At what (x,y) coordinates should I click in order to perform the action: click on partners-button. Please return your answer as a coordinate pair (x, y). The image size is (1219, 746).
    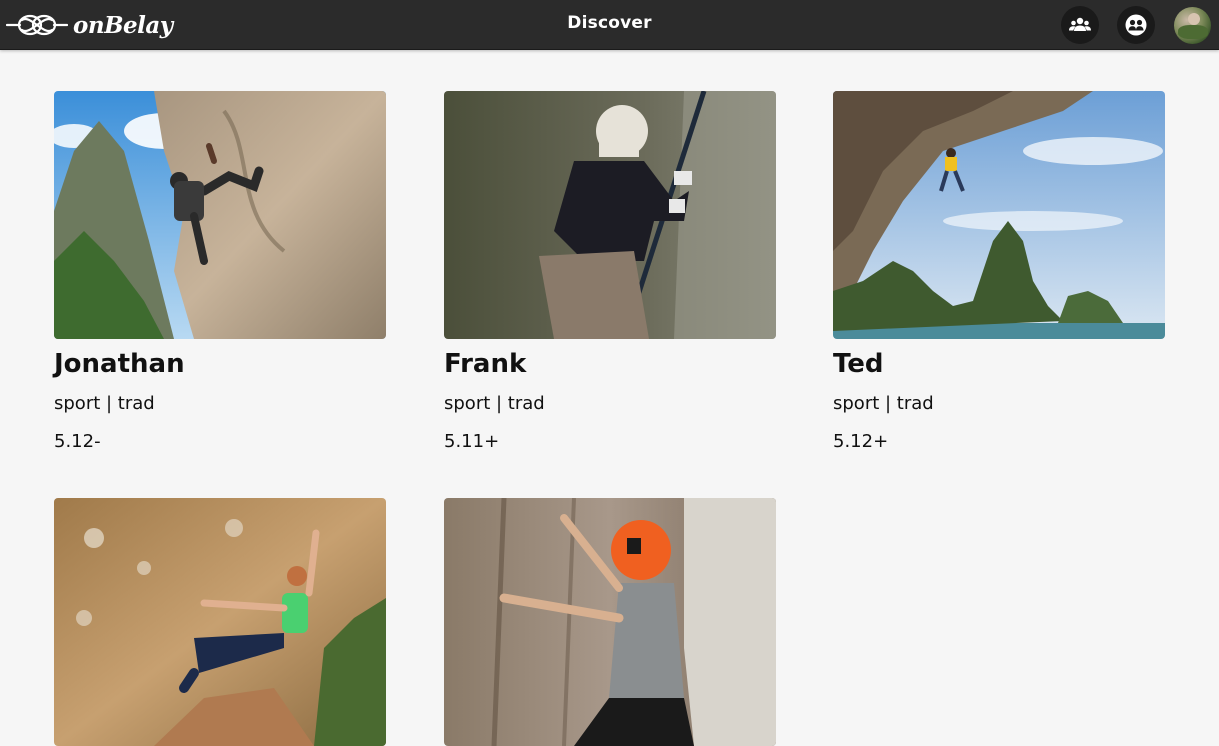
    Looking at the image, I should click on (1080, 25).